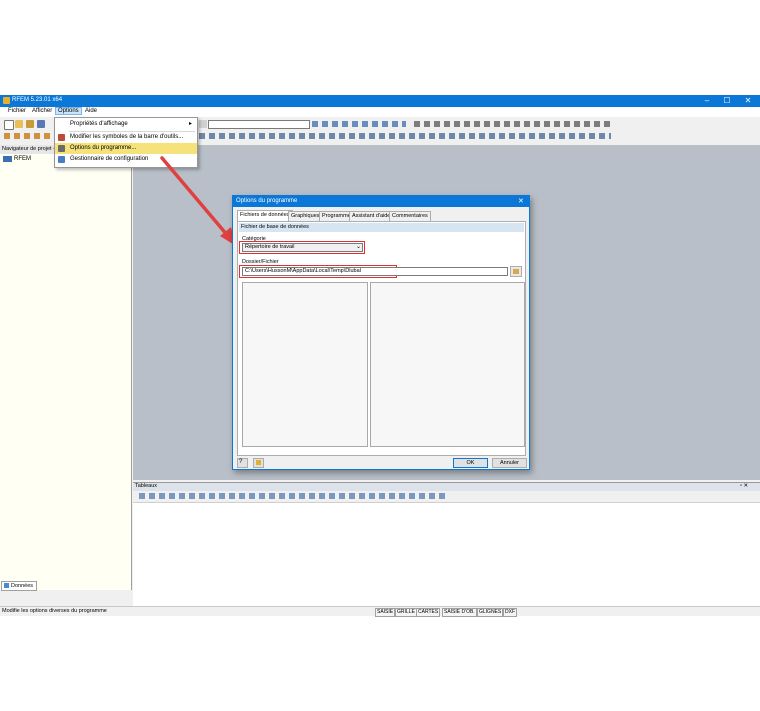 The width and height of the screenshot is (760, 711). I want to click on browse-folder-button, so click(516, 271).